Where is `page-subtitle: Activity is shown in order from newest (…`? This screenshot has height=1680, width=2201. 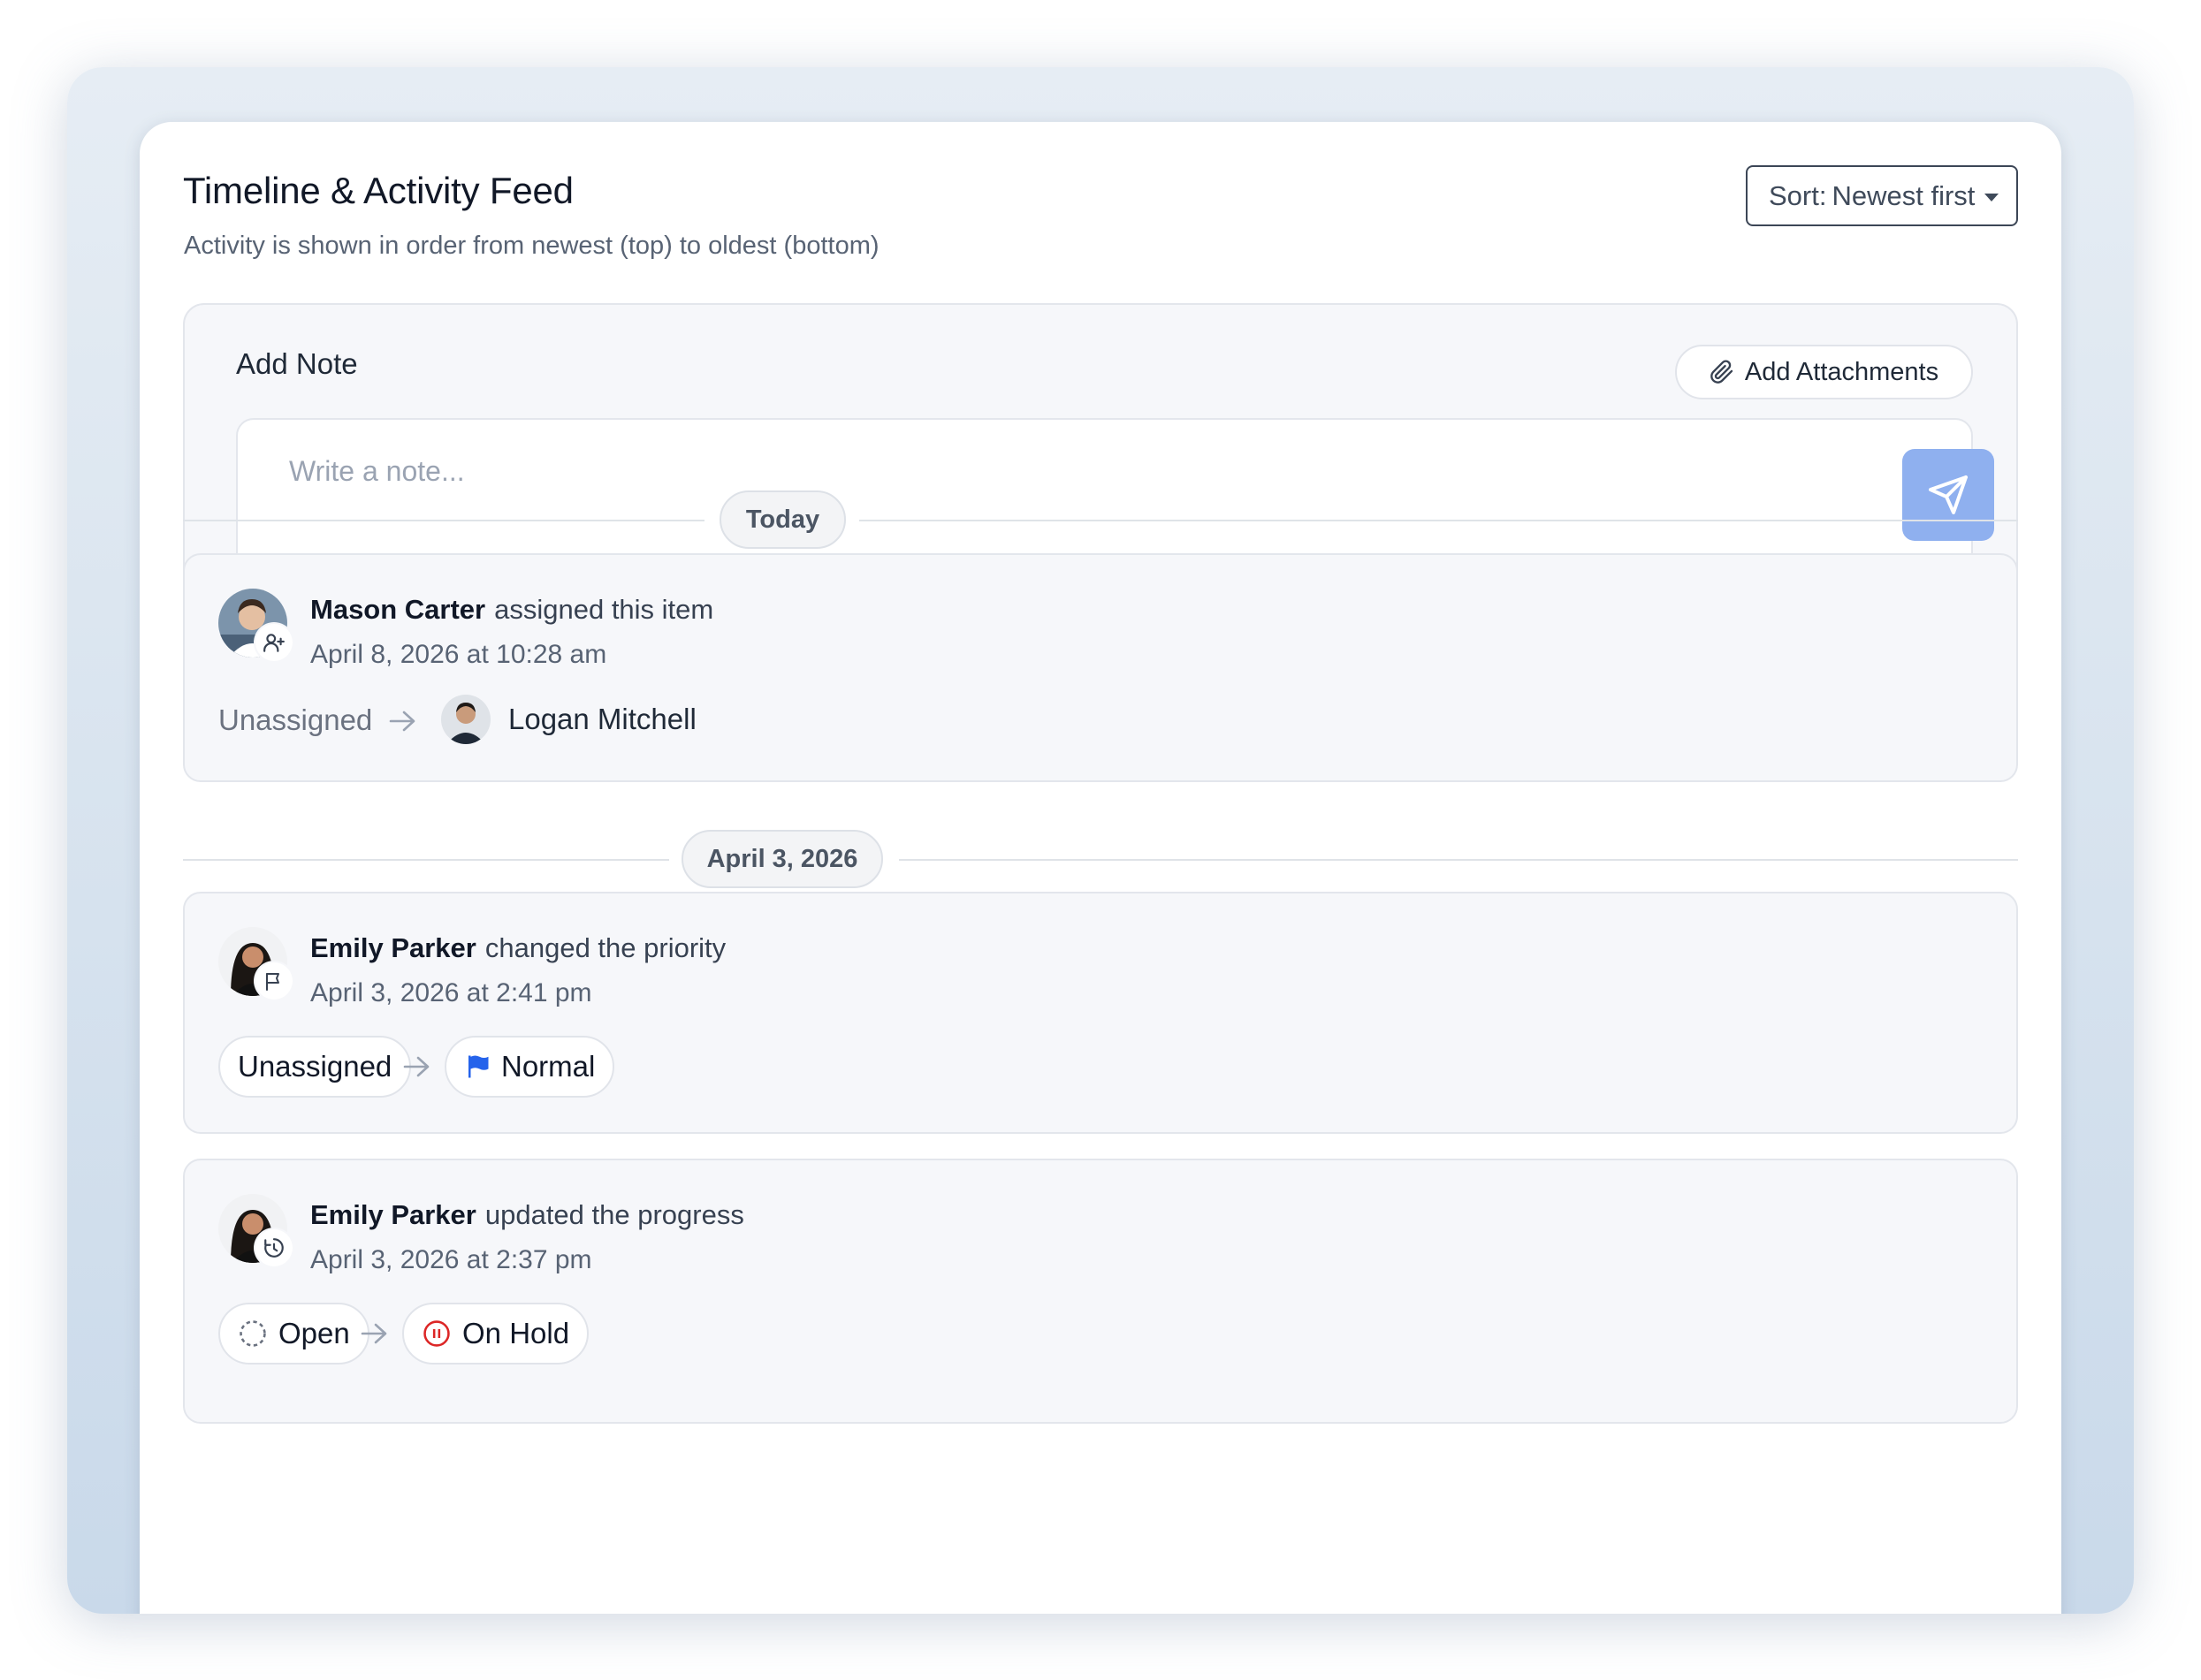 page-subtitle: Activity is shown in order from newest (… is located at coordinates (532, 246).